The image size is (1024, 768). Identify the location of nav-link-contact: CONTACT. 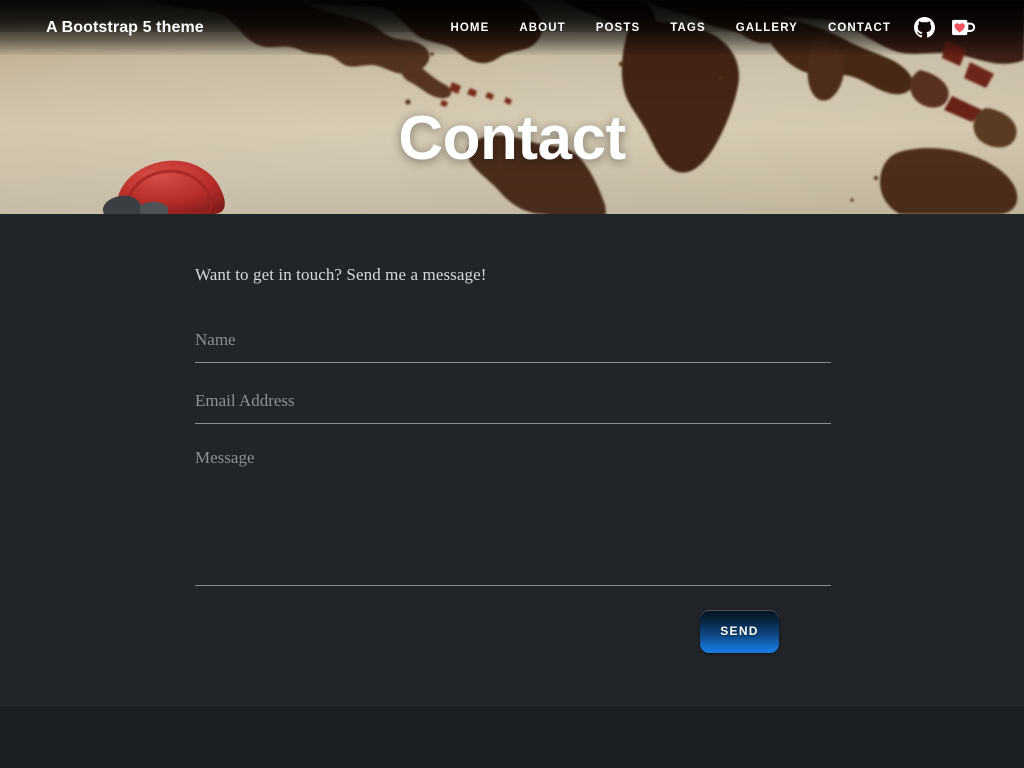
(859, 28).